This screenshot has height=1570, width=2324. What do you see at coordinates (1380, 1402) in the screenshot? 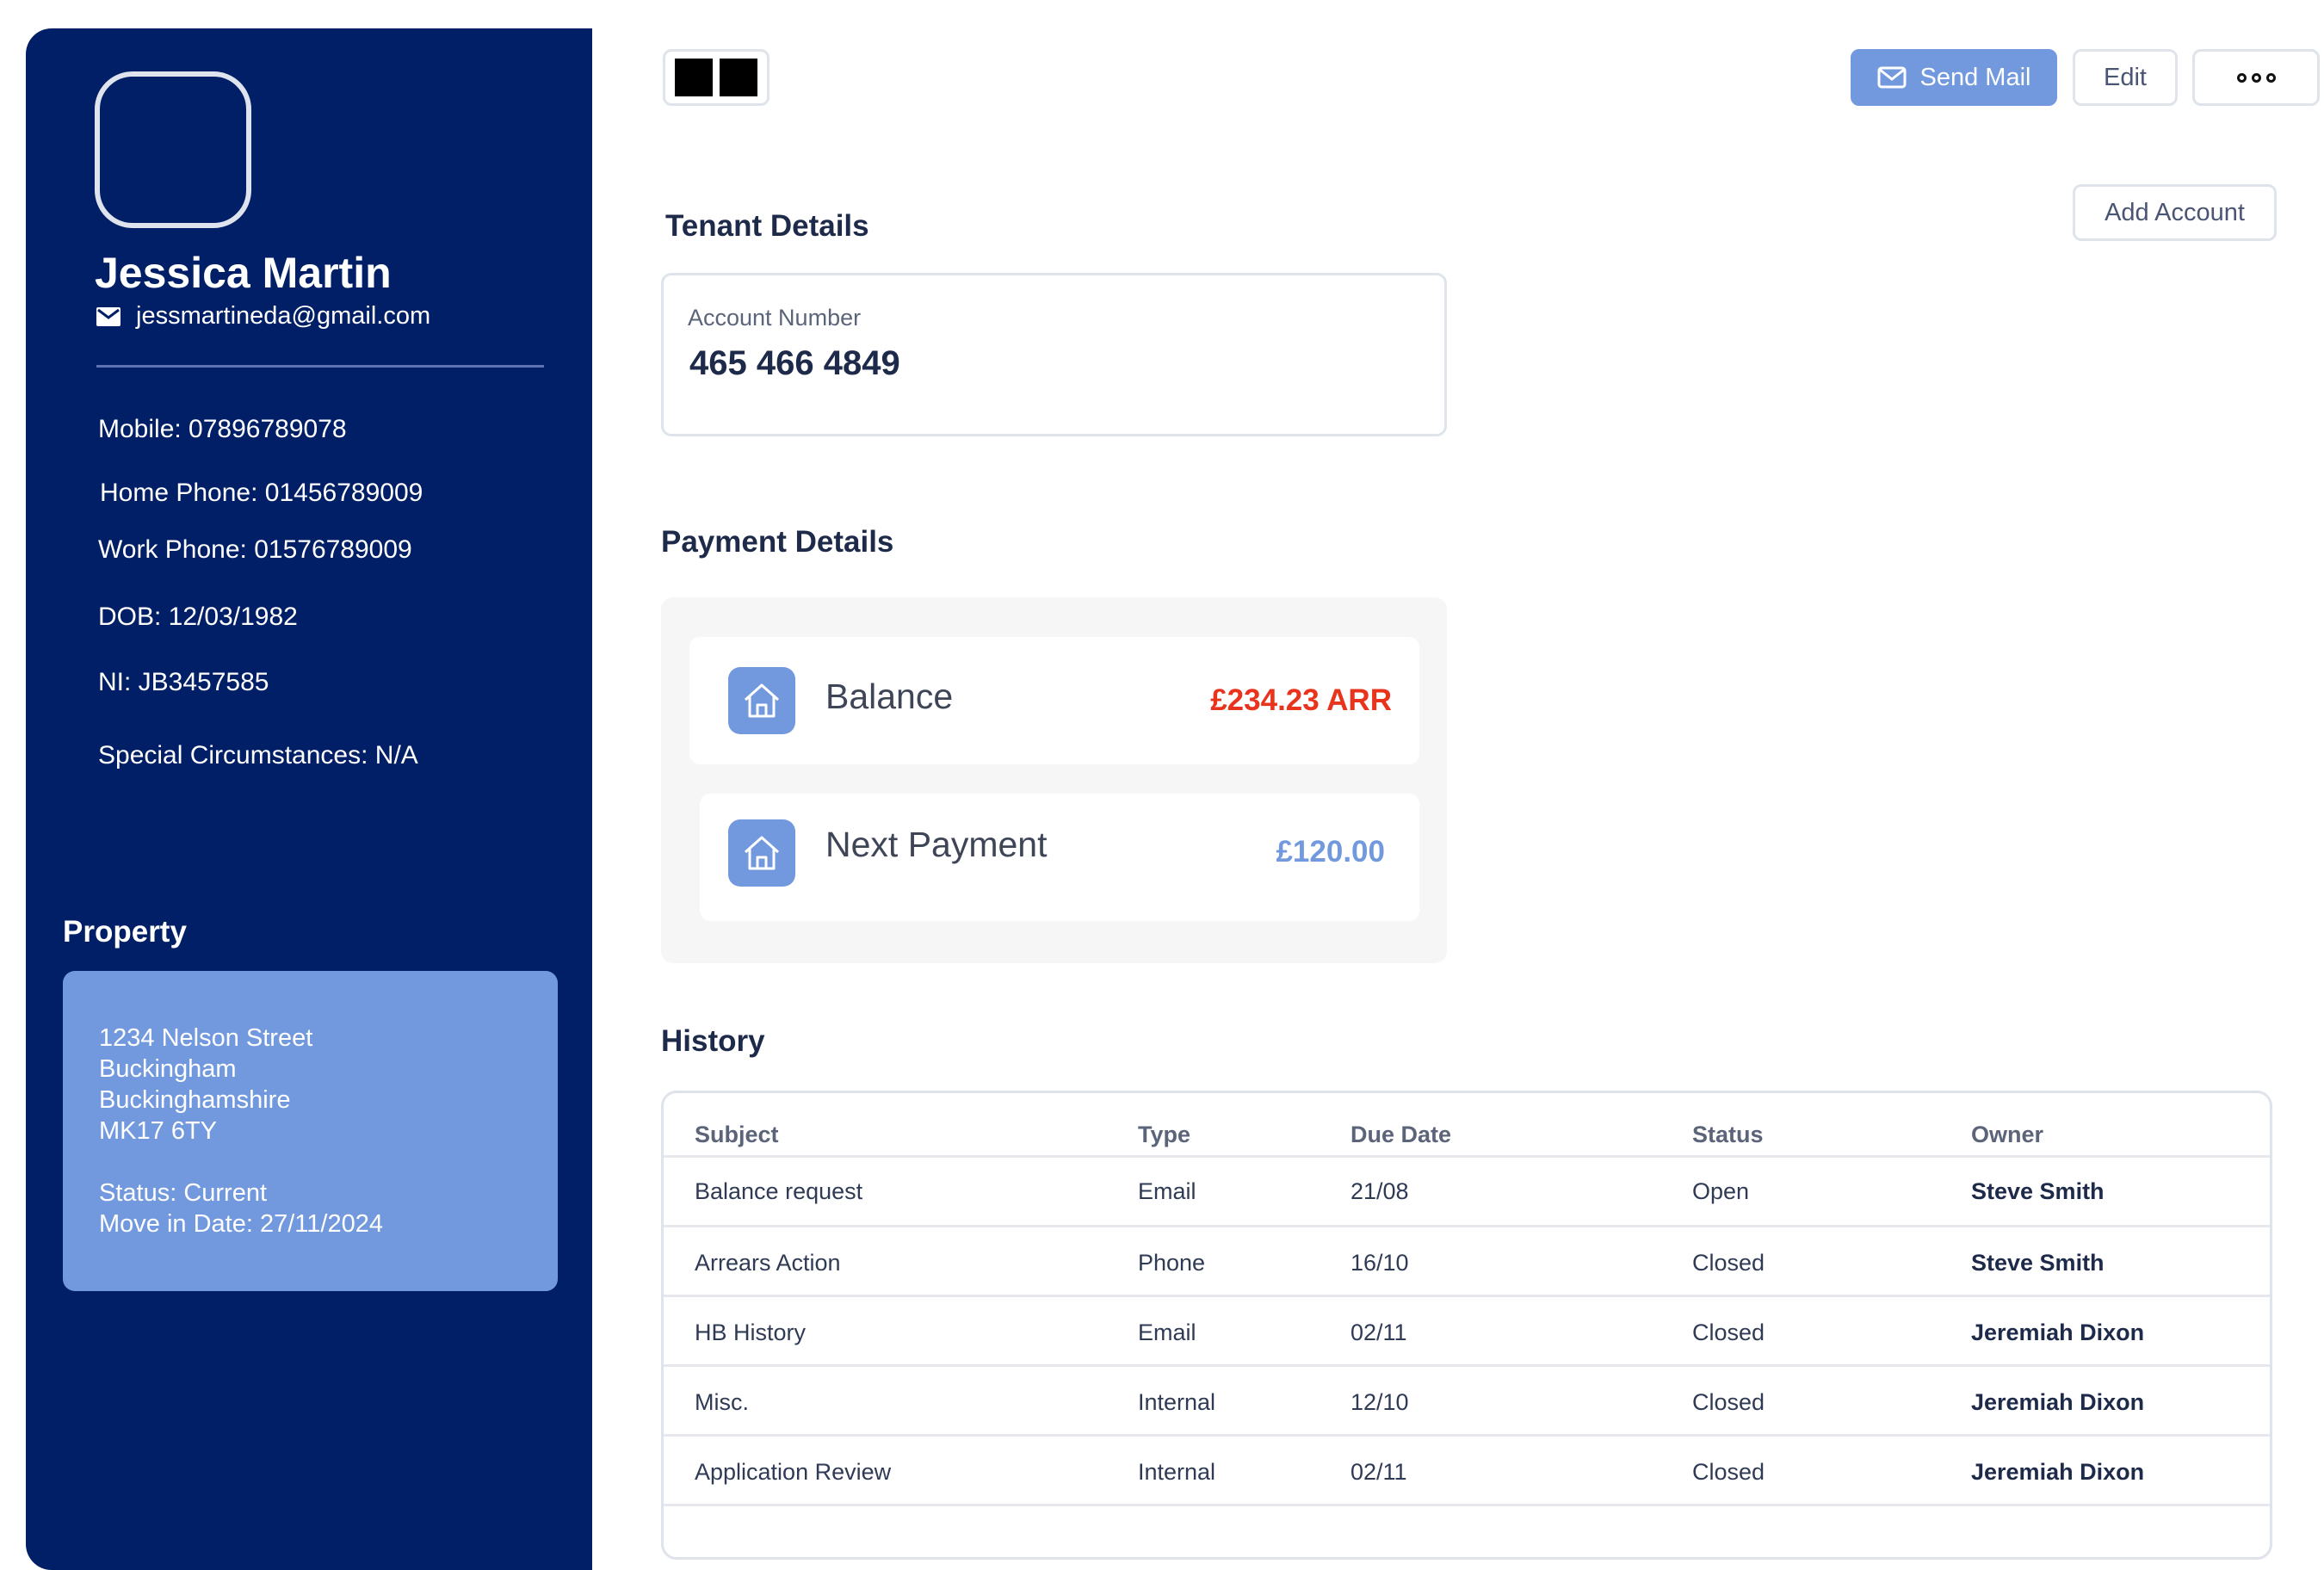
I see `cell-due-date: 12/10` at bounding box center [1380, 1402].